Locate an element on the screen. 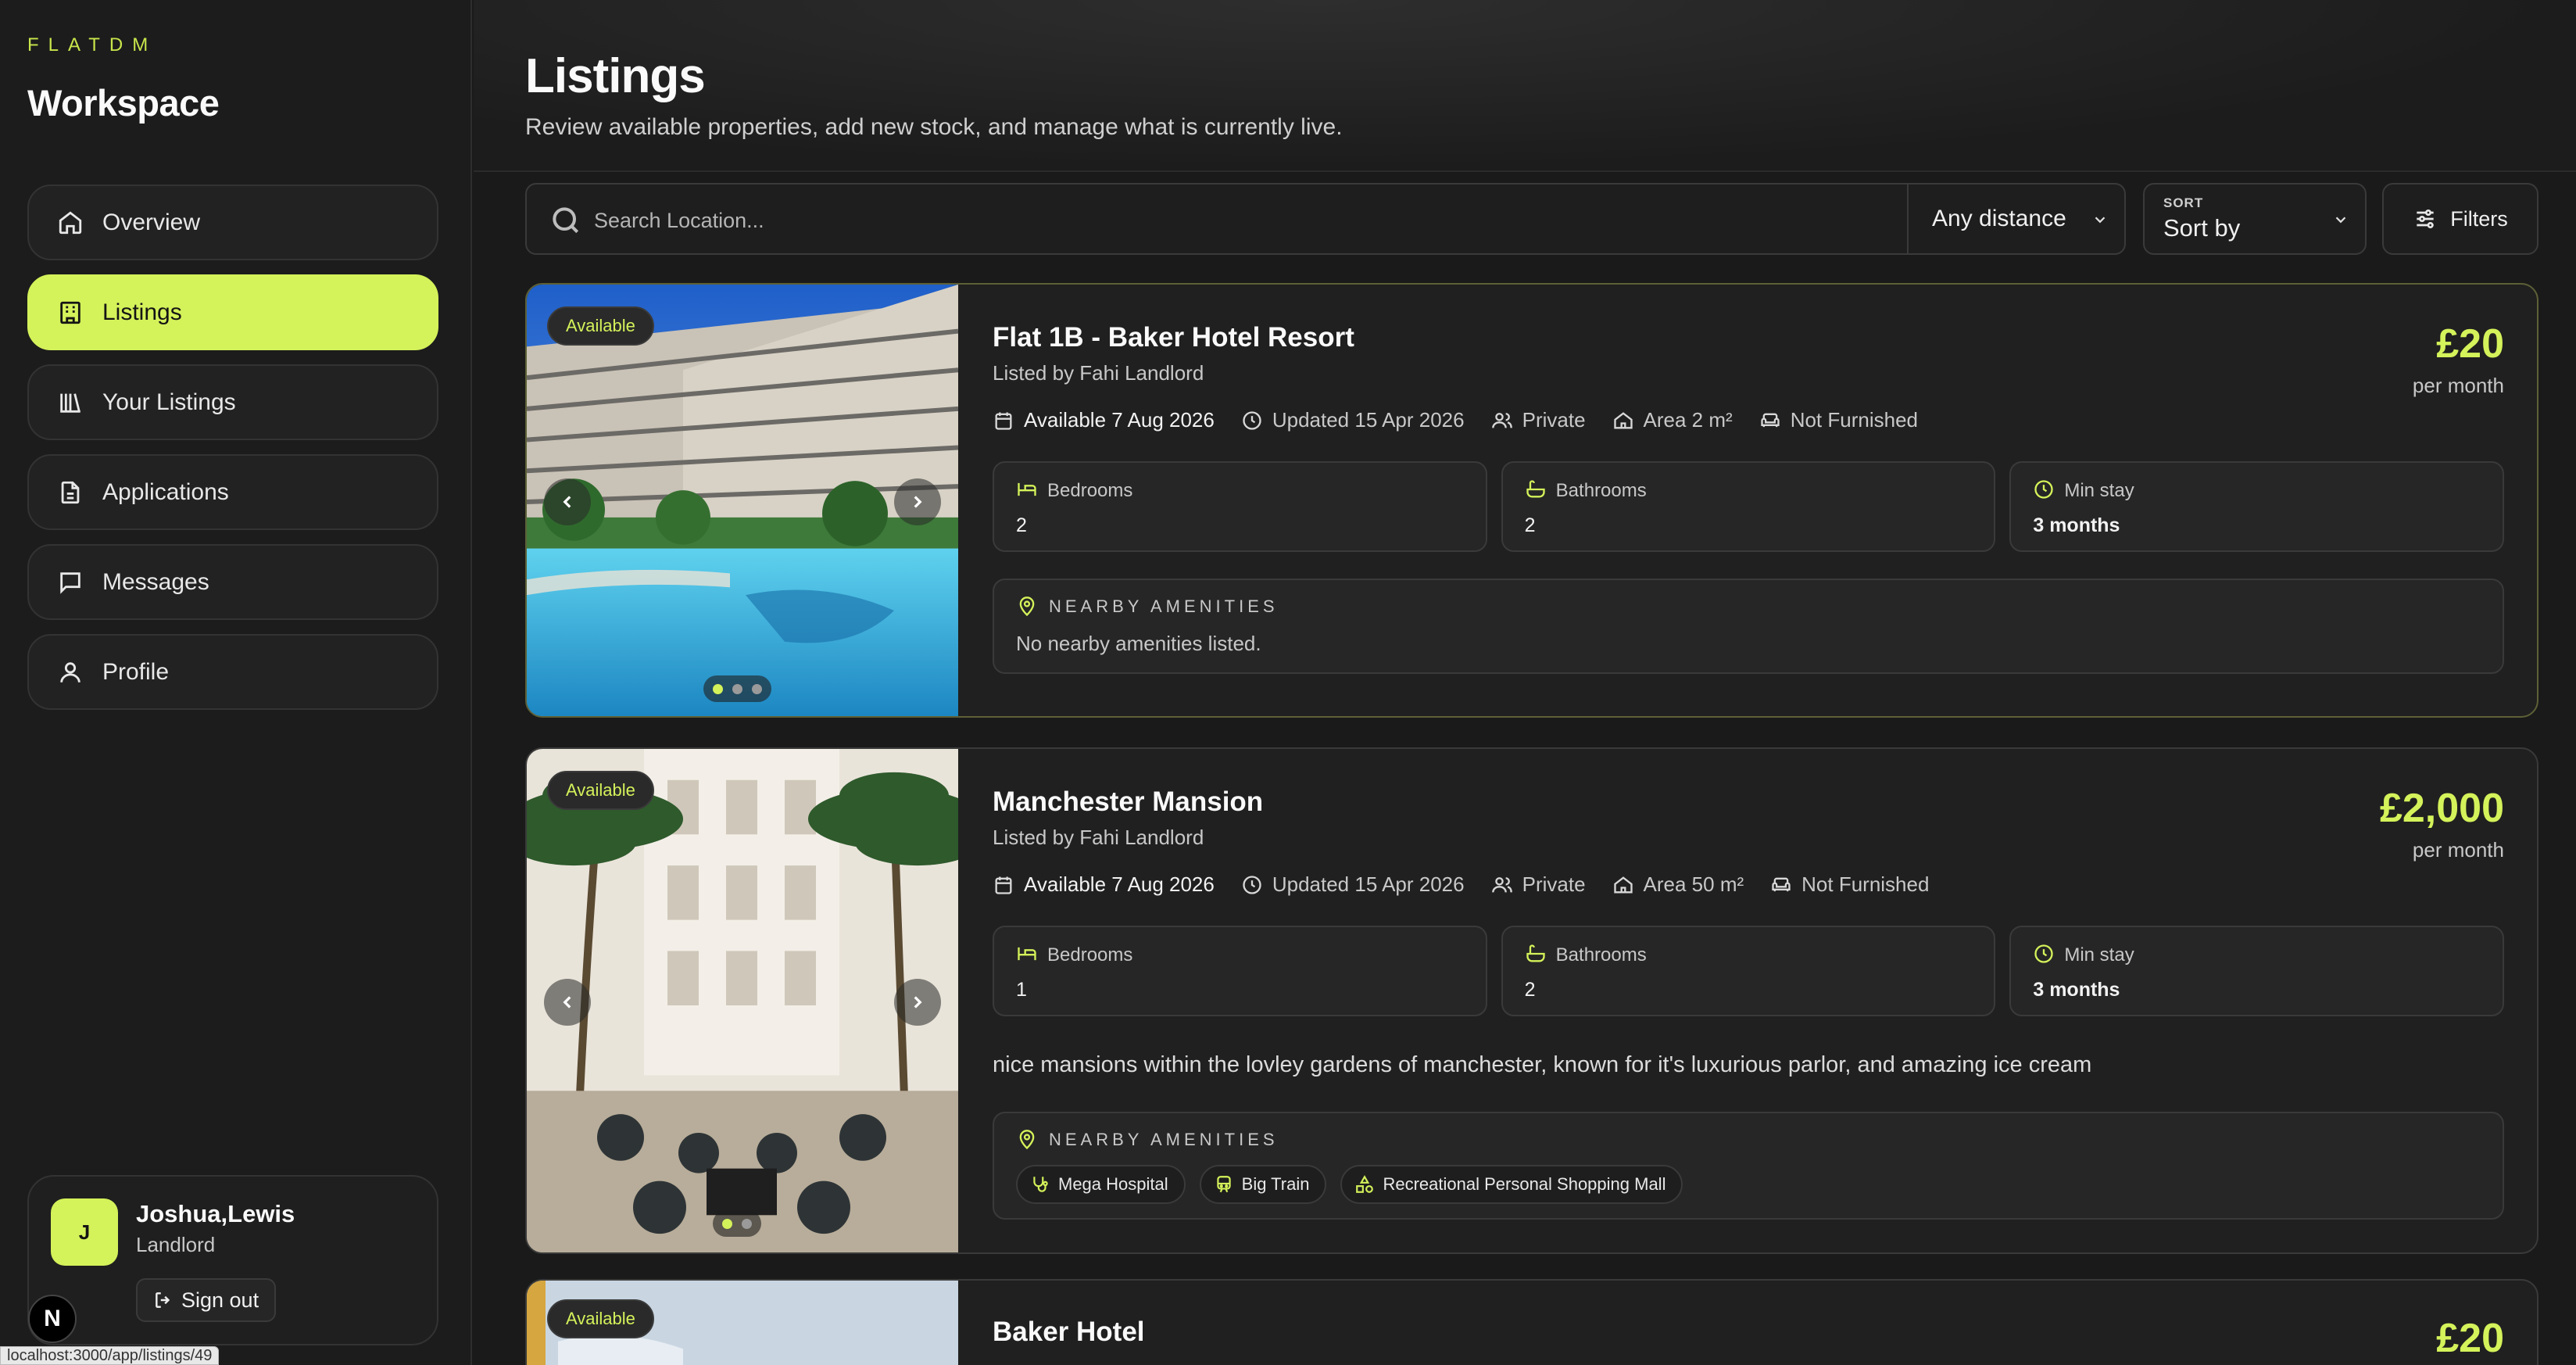 This screenshot has width=2576, height=1365. user-card: J Joshua,Lewis Landlord Sign out is located at coordinates (232, 1260).